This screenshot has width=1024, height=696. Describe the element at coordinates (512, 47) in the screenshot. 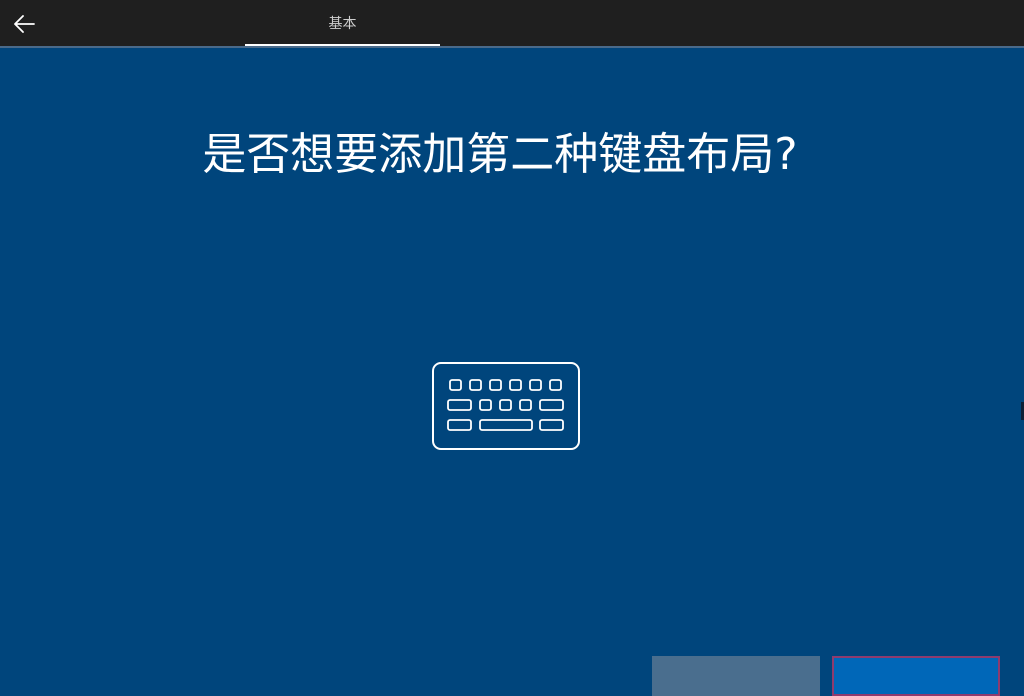

I see `header-divider` at that location.